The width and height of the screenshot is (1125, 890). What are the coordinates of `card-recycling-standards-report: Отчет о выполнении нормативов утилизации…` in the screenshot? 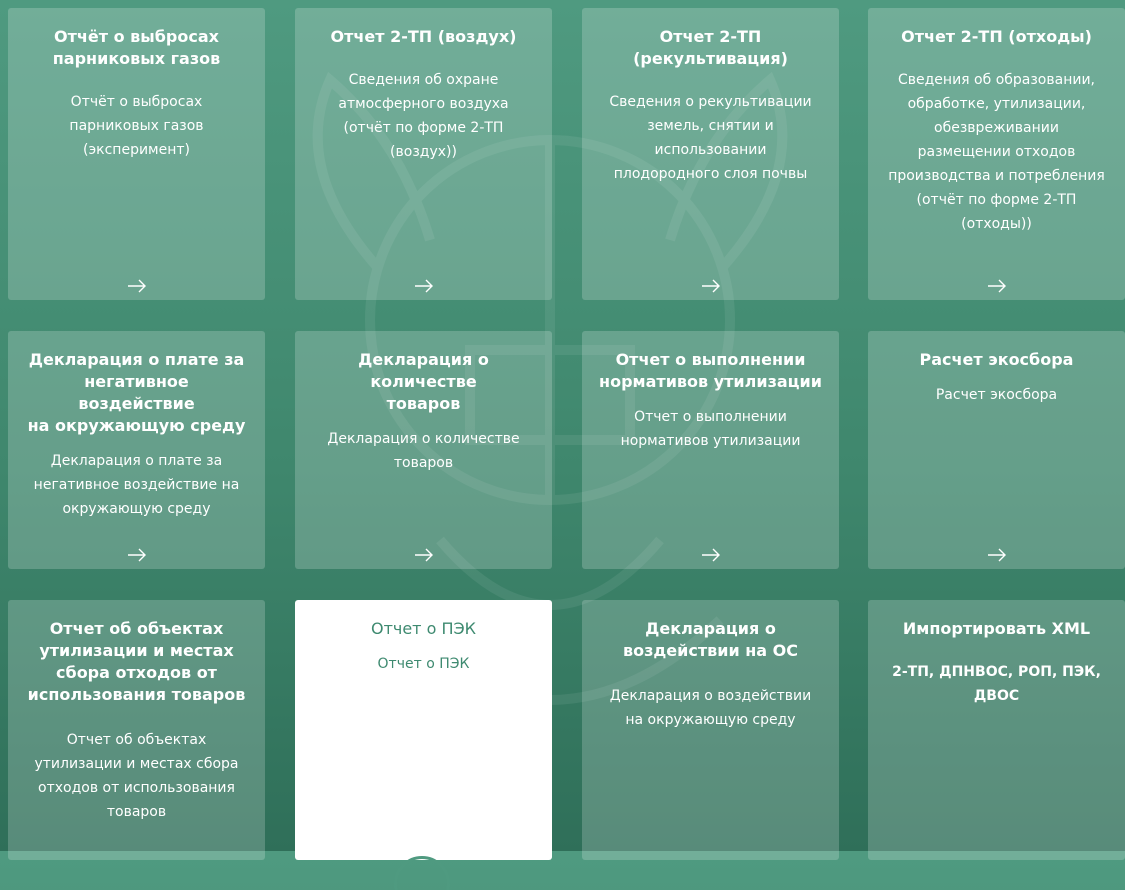 It's located at (710, 450).